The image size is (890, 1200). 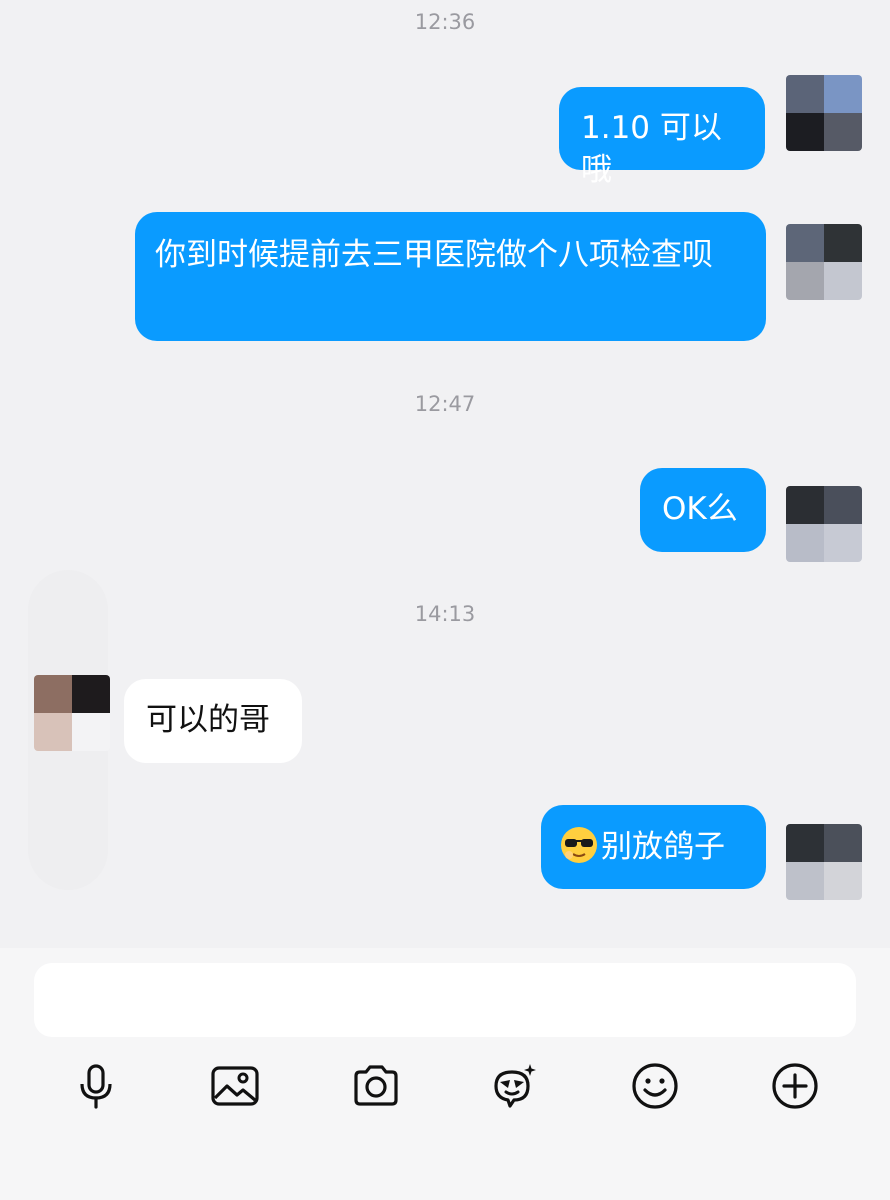 I want to click on photo-button, so click(x=235, y=1086).